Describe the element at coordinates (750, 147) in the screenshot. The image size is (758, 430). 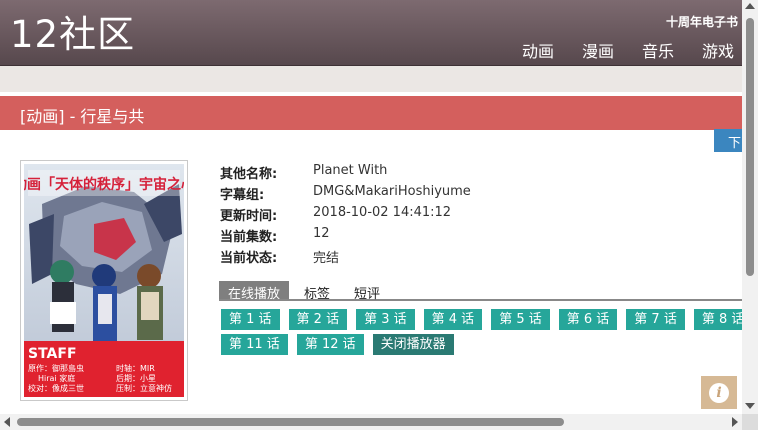
I see `vertical-scroll-thumb` at that location.